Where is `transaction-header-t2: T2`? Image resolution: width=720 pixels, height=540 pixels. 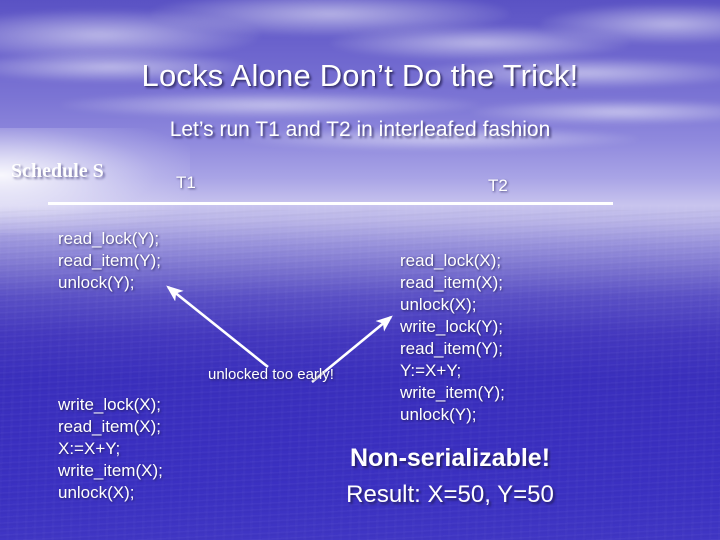
transaction-header-t2: T2 is located at coordinates (498, 185).